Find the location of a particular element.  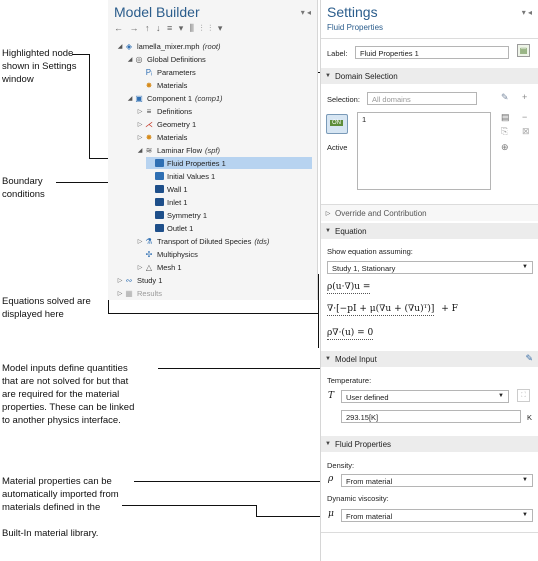

selection-remove-icon: − is located at coordinates (524, 117).